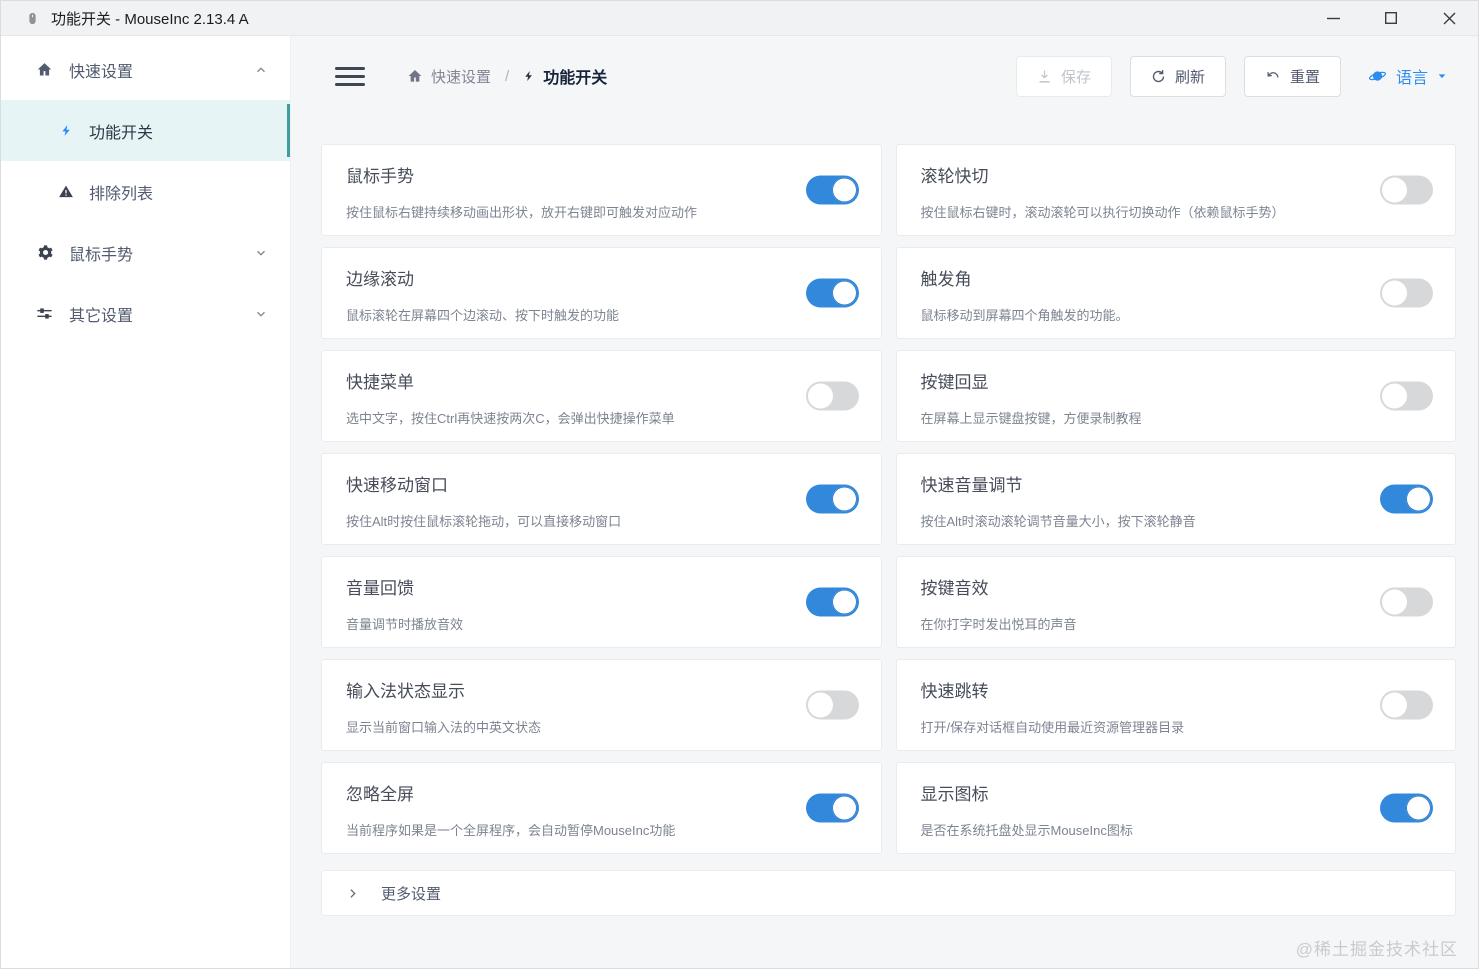 The height and width of the screenshot is (969, 1479). Describe the element at coordinates (1292, 76) in the screenshot. I see `reset-button: 重置` at that location.